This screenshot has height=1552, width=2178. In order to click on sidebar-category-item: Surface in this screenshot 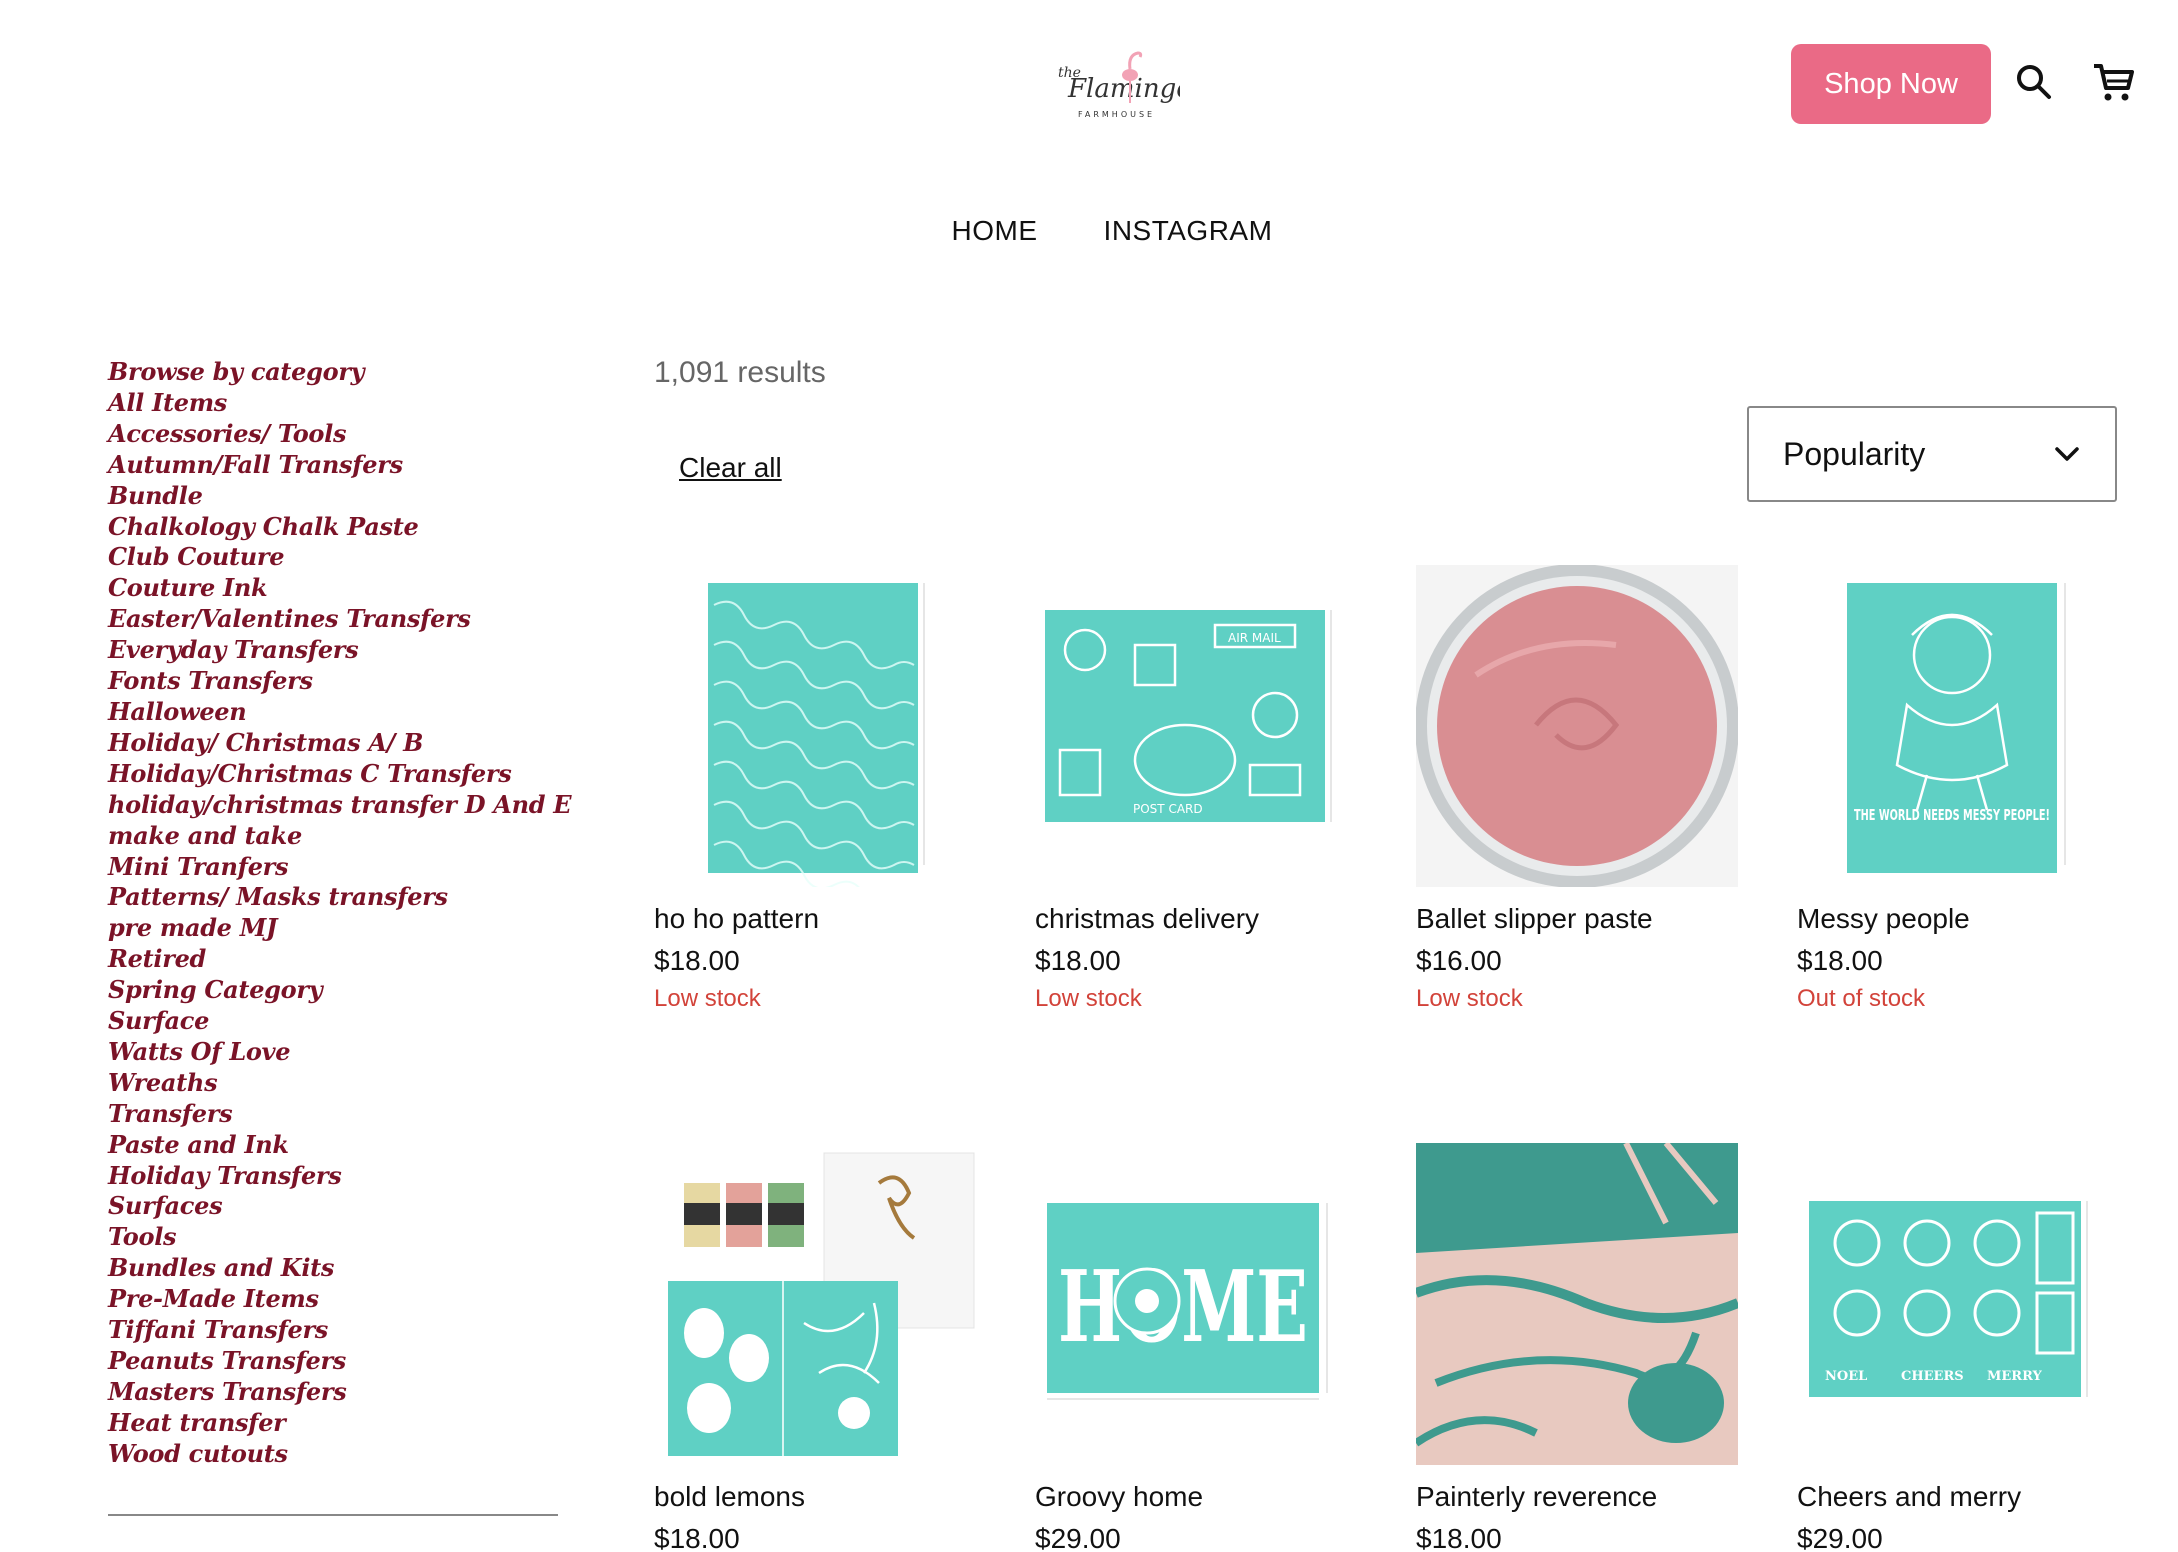, I will do `click(333, 1021)`.